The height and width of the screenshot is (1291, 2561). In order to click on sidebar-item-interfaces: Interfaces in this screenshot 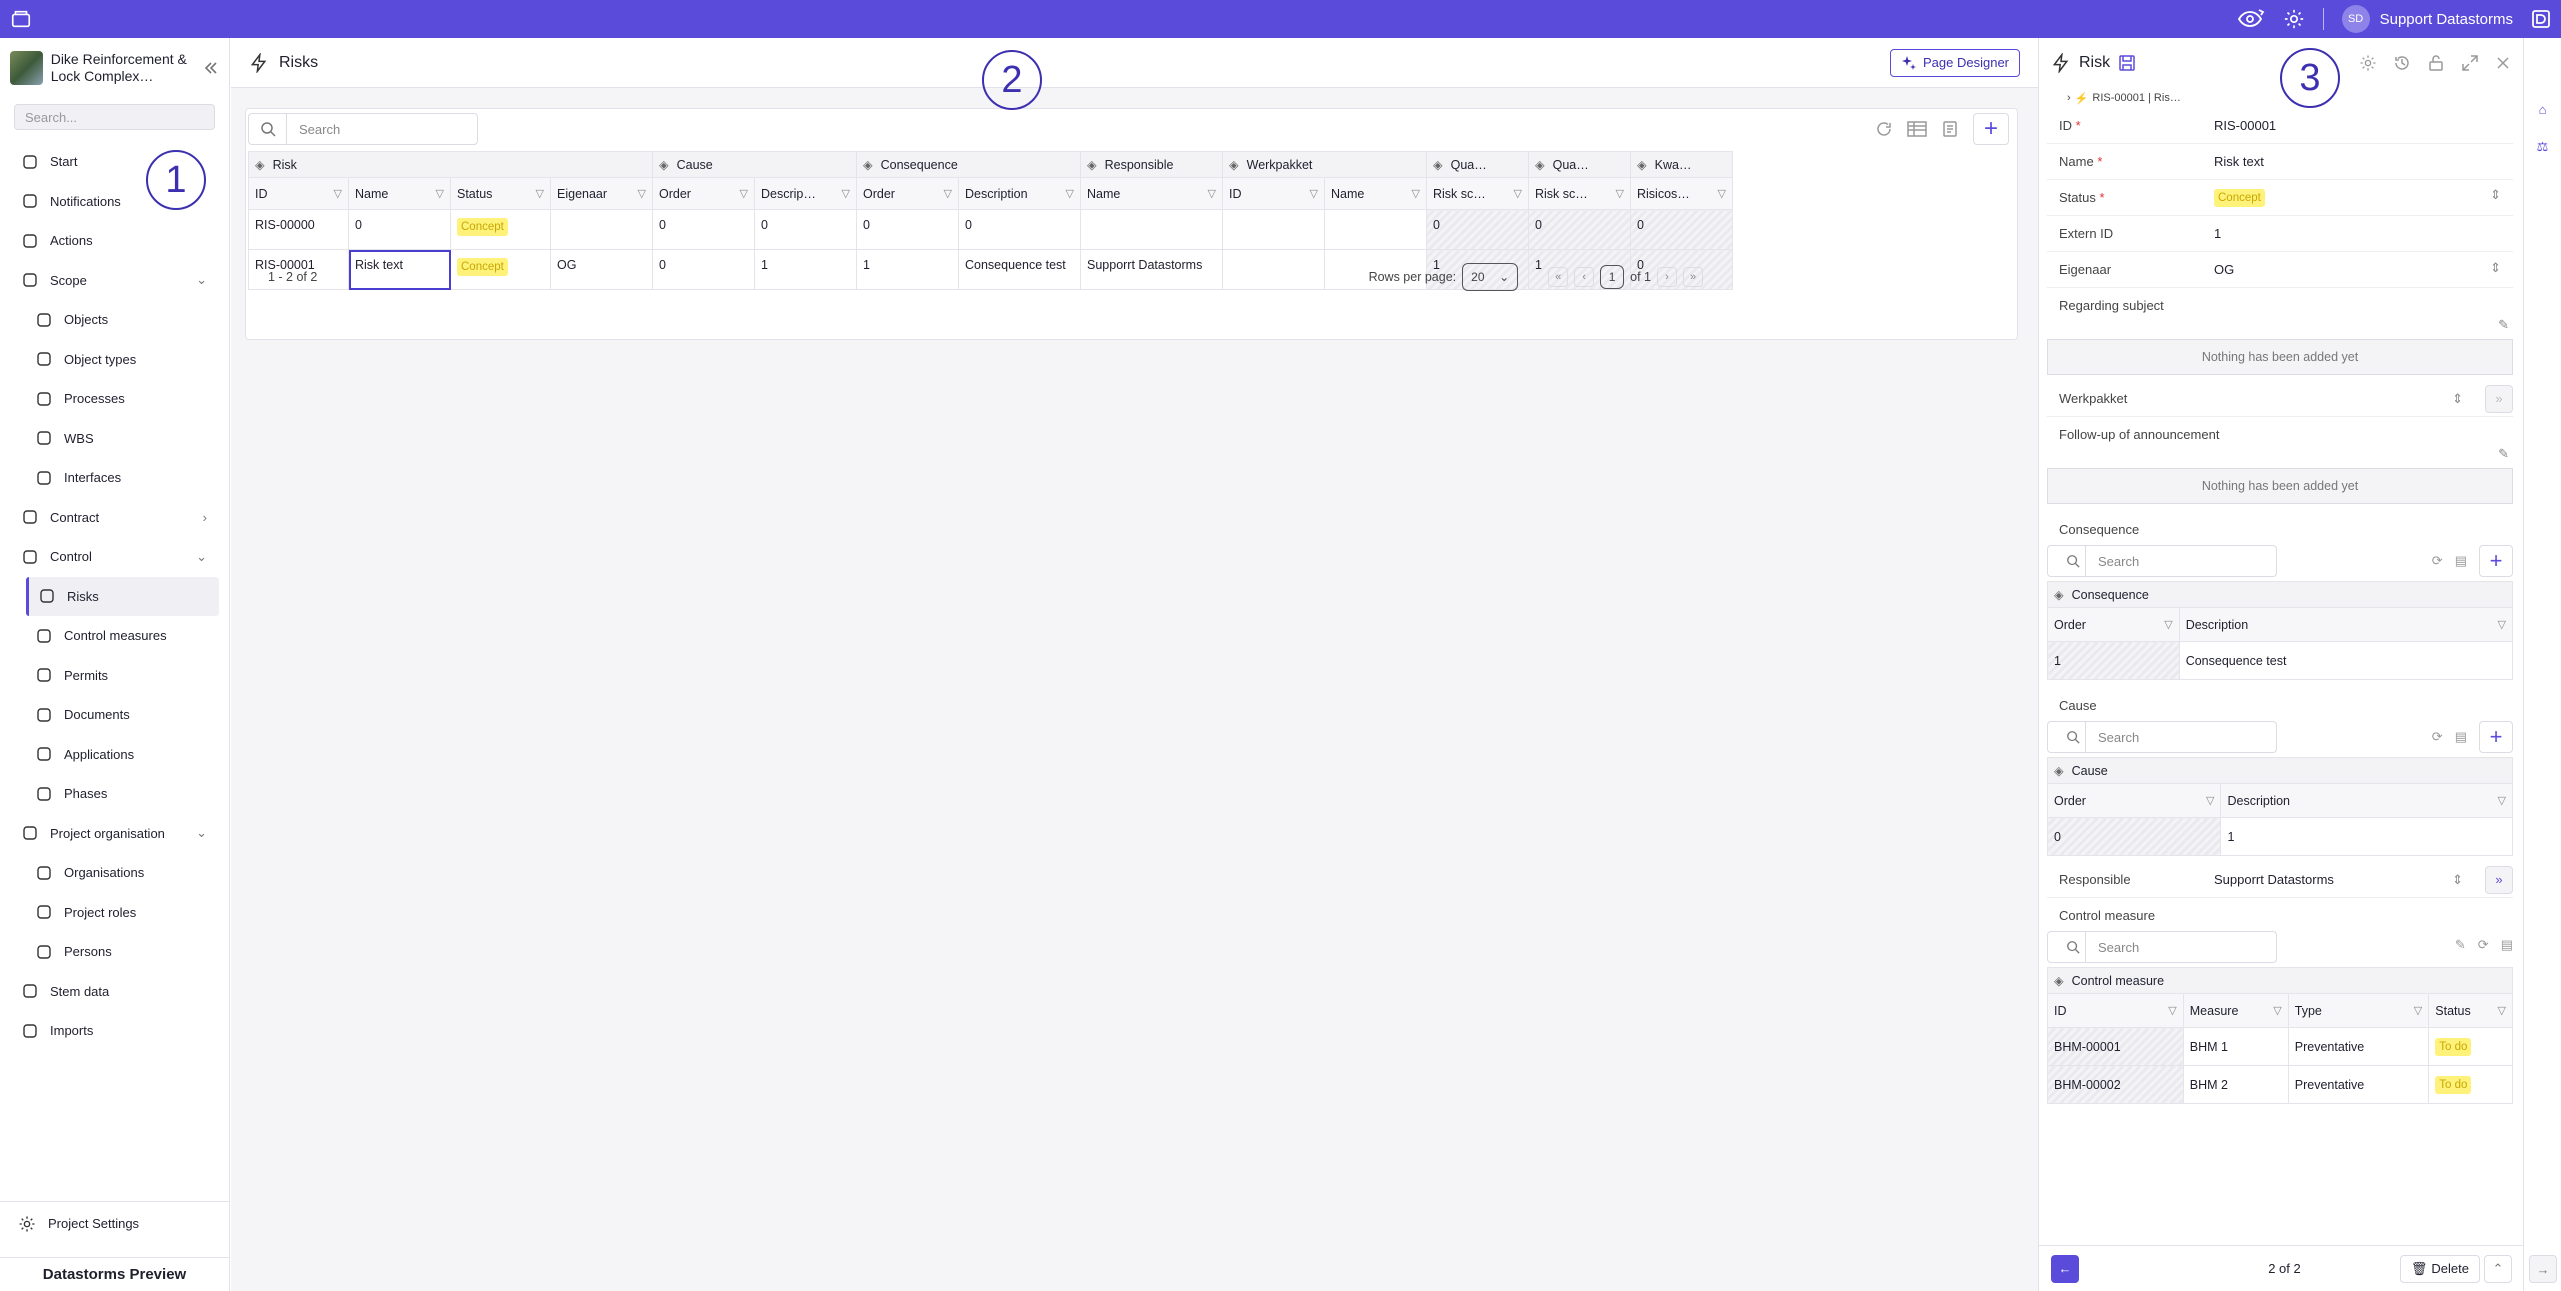, I will do `click(114, 478)`.